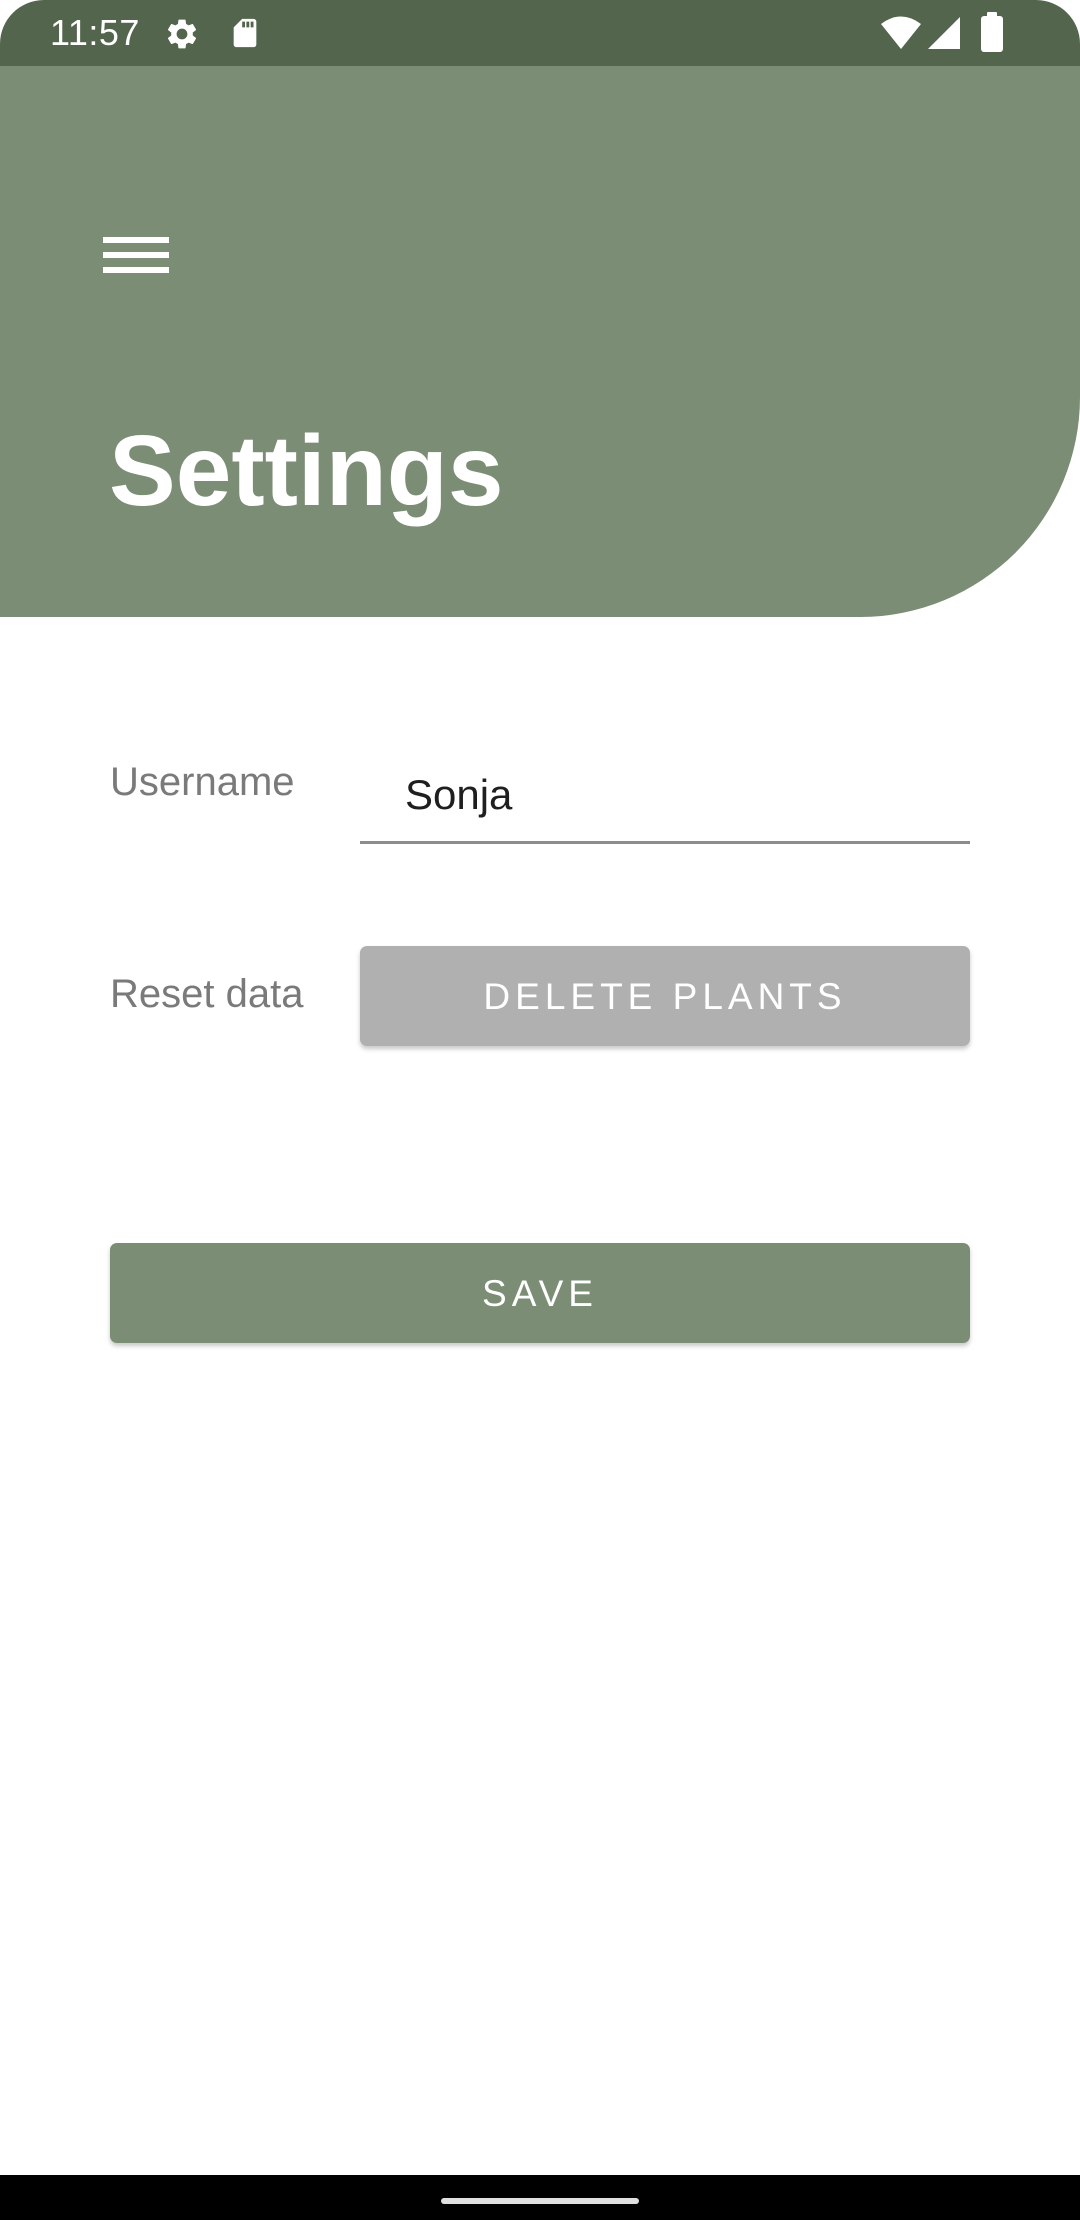  What do you see at coordinates (540, 2201) in the screenshot?
I see `home-gesture-handle` at bounding box center [540, 2201].